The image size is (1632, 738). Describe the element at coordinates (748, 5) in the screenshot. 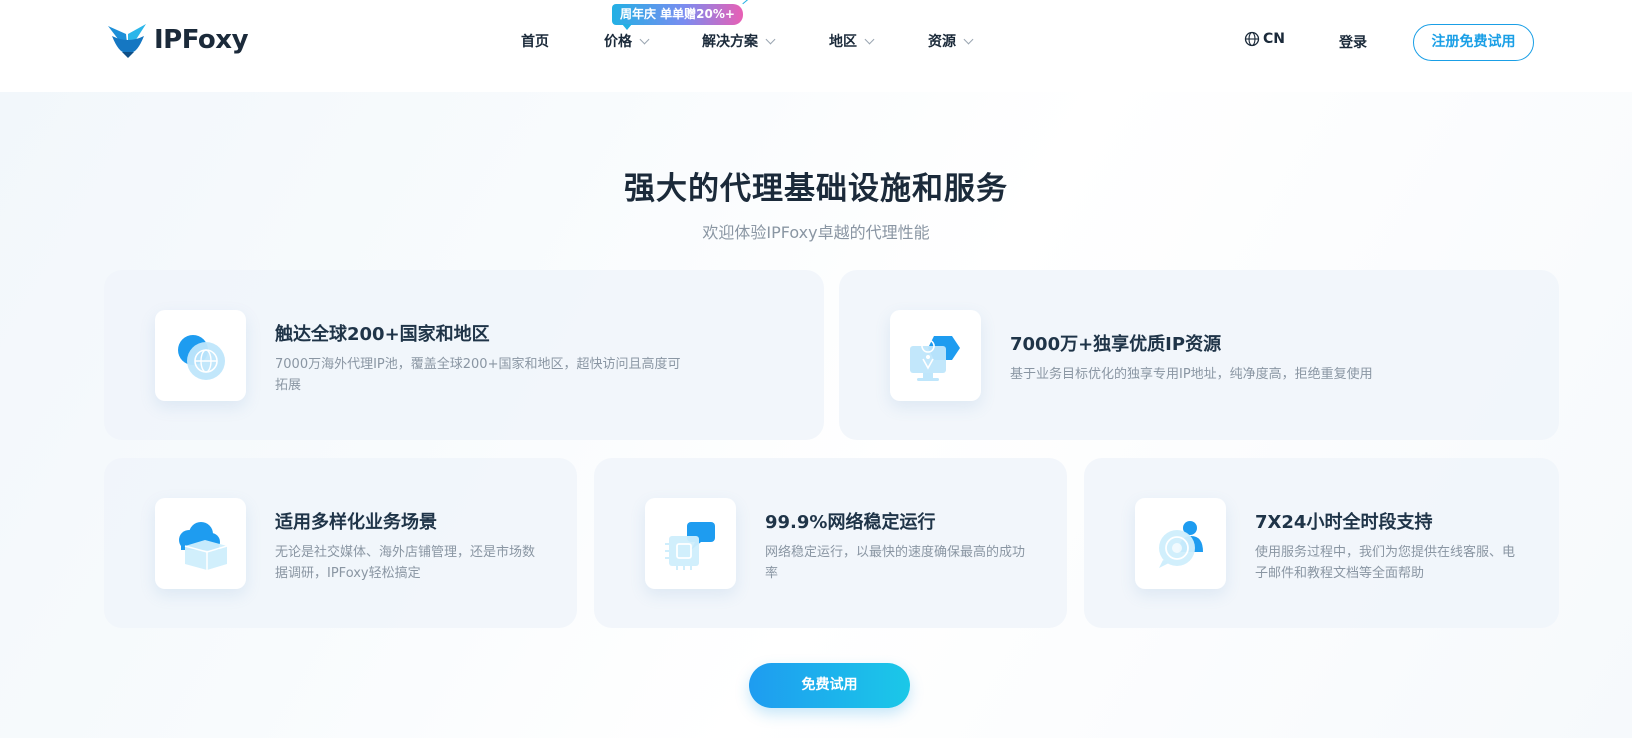

I see `spark-decoration` at that location.